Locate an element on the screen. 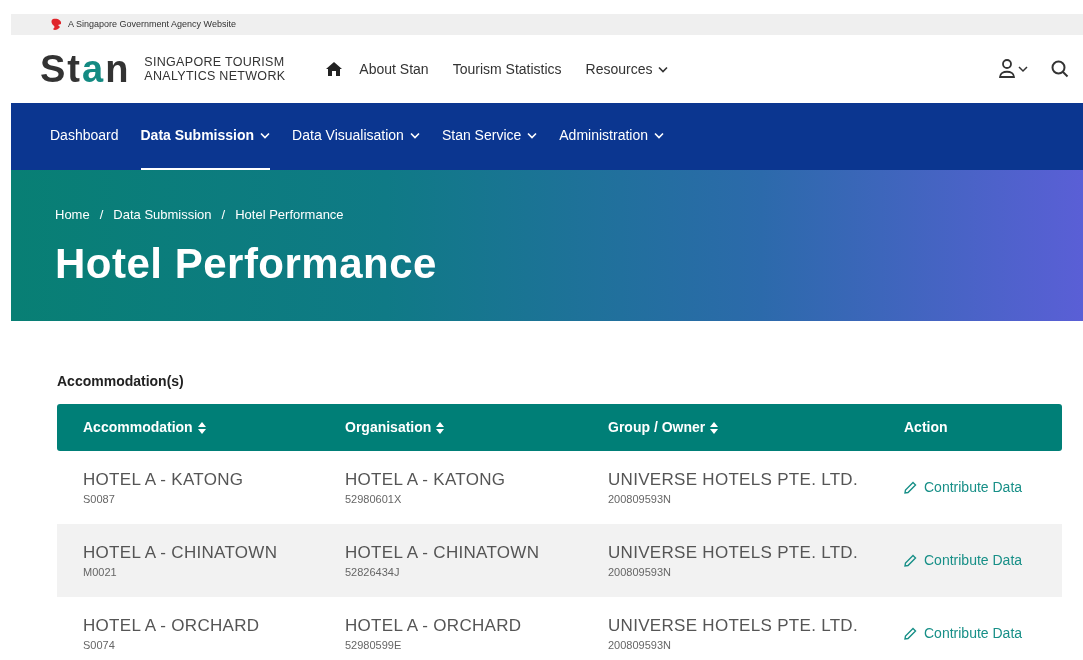  code-text: 52980601X is located at coordinates (374, 499).